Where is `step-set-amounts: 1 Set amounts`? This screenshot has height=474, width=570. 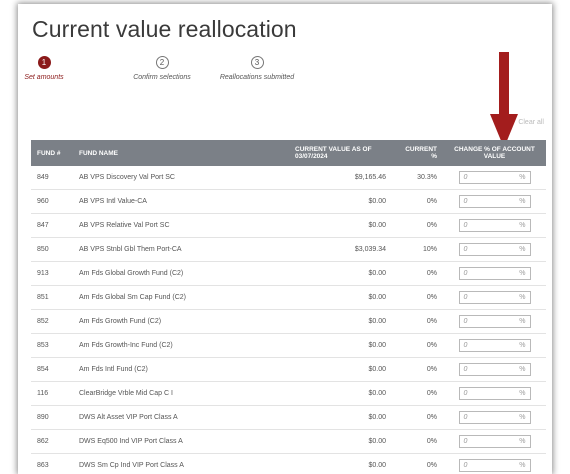
step-set-amounts: 1 Set amounts is located at coordinates (44, 68).